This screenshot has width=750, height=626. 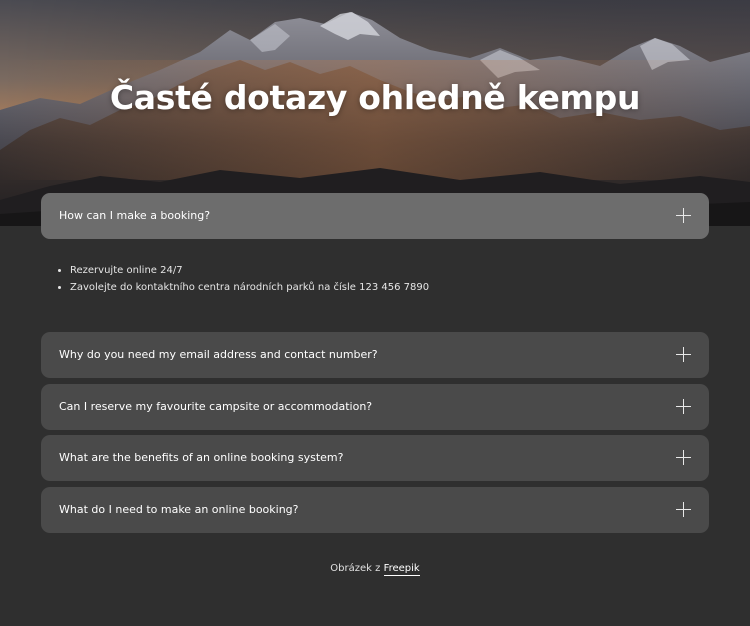 I want to click on credit-prefix: Obrázek z, so click(x=355, y=568).